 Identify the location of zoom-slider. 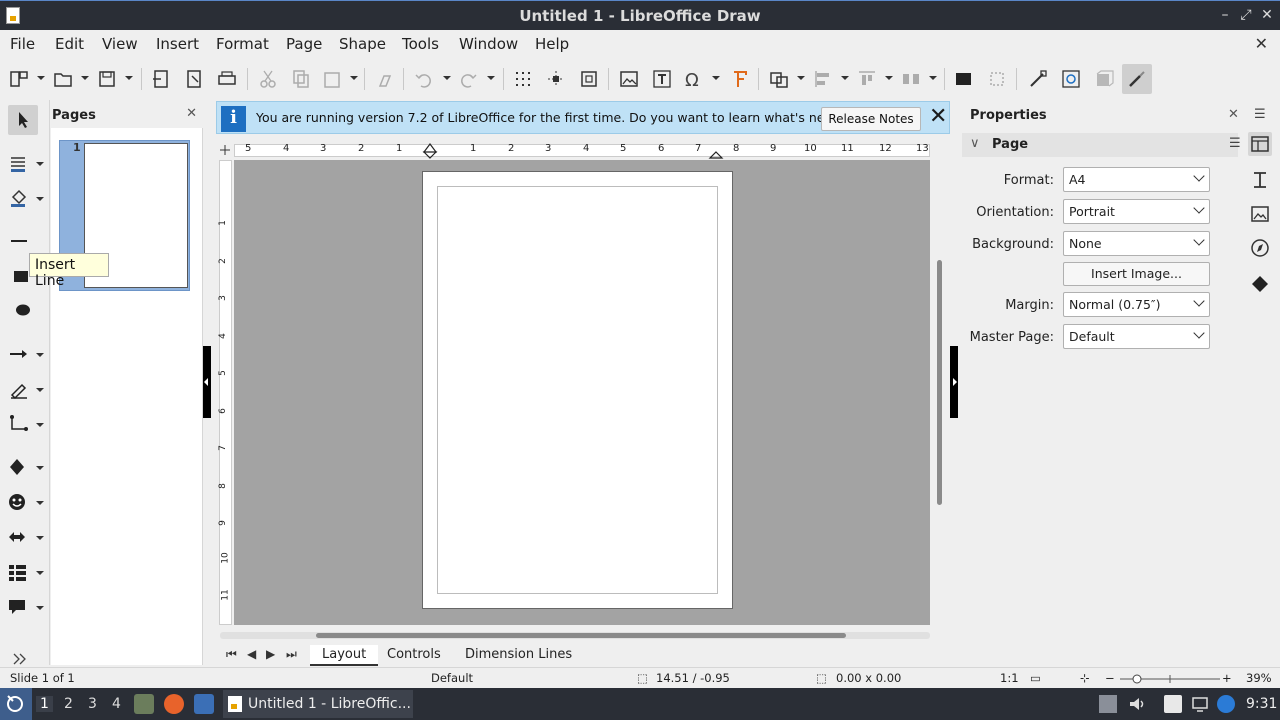
(1170, 679).